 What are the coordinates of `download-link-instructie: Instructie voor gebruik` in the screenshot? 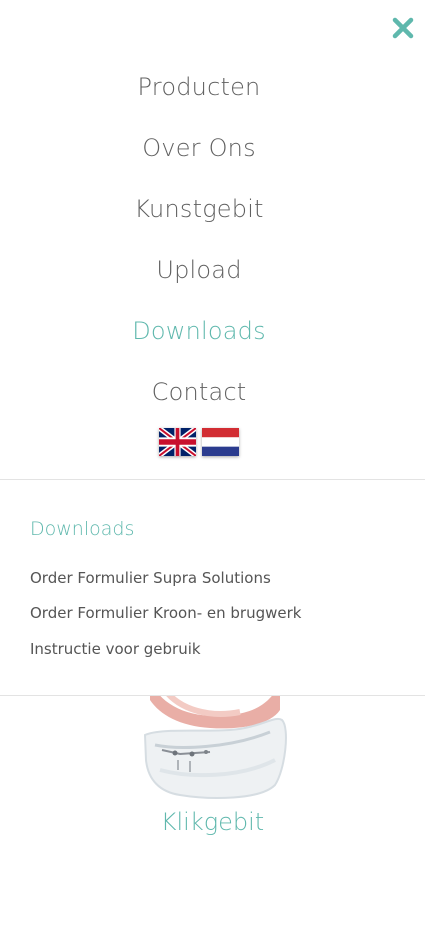 It's located at (115, 649).